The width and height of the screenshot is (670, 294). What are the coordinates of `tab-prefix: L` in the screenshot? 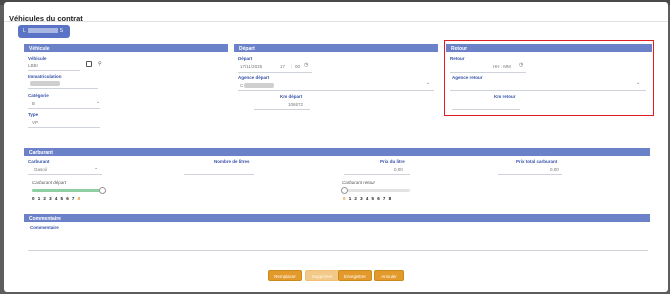 It's located at (24, 31).